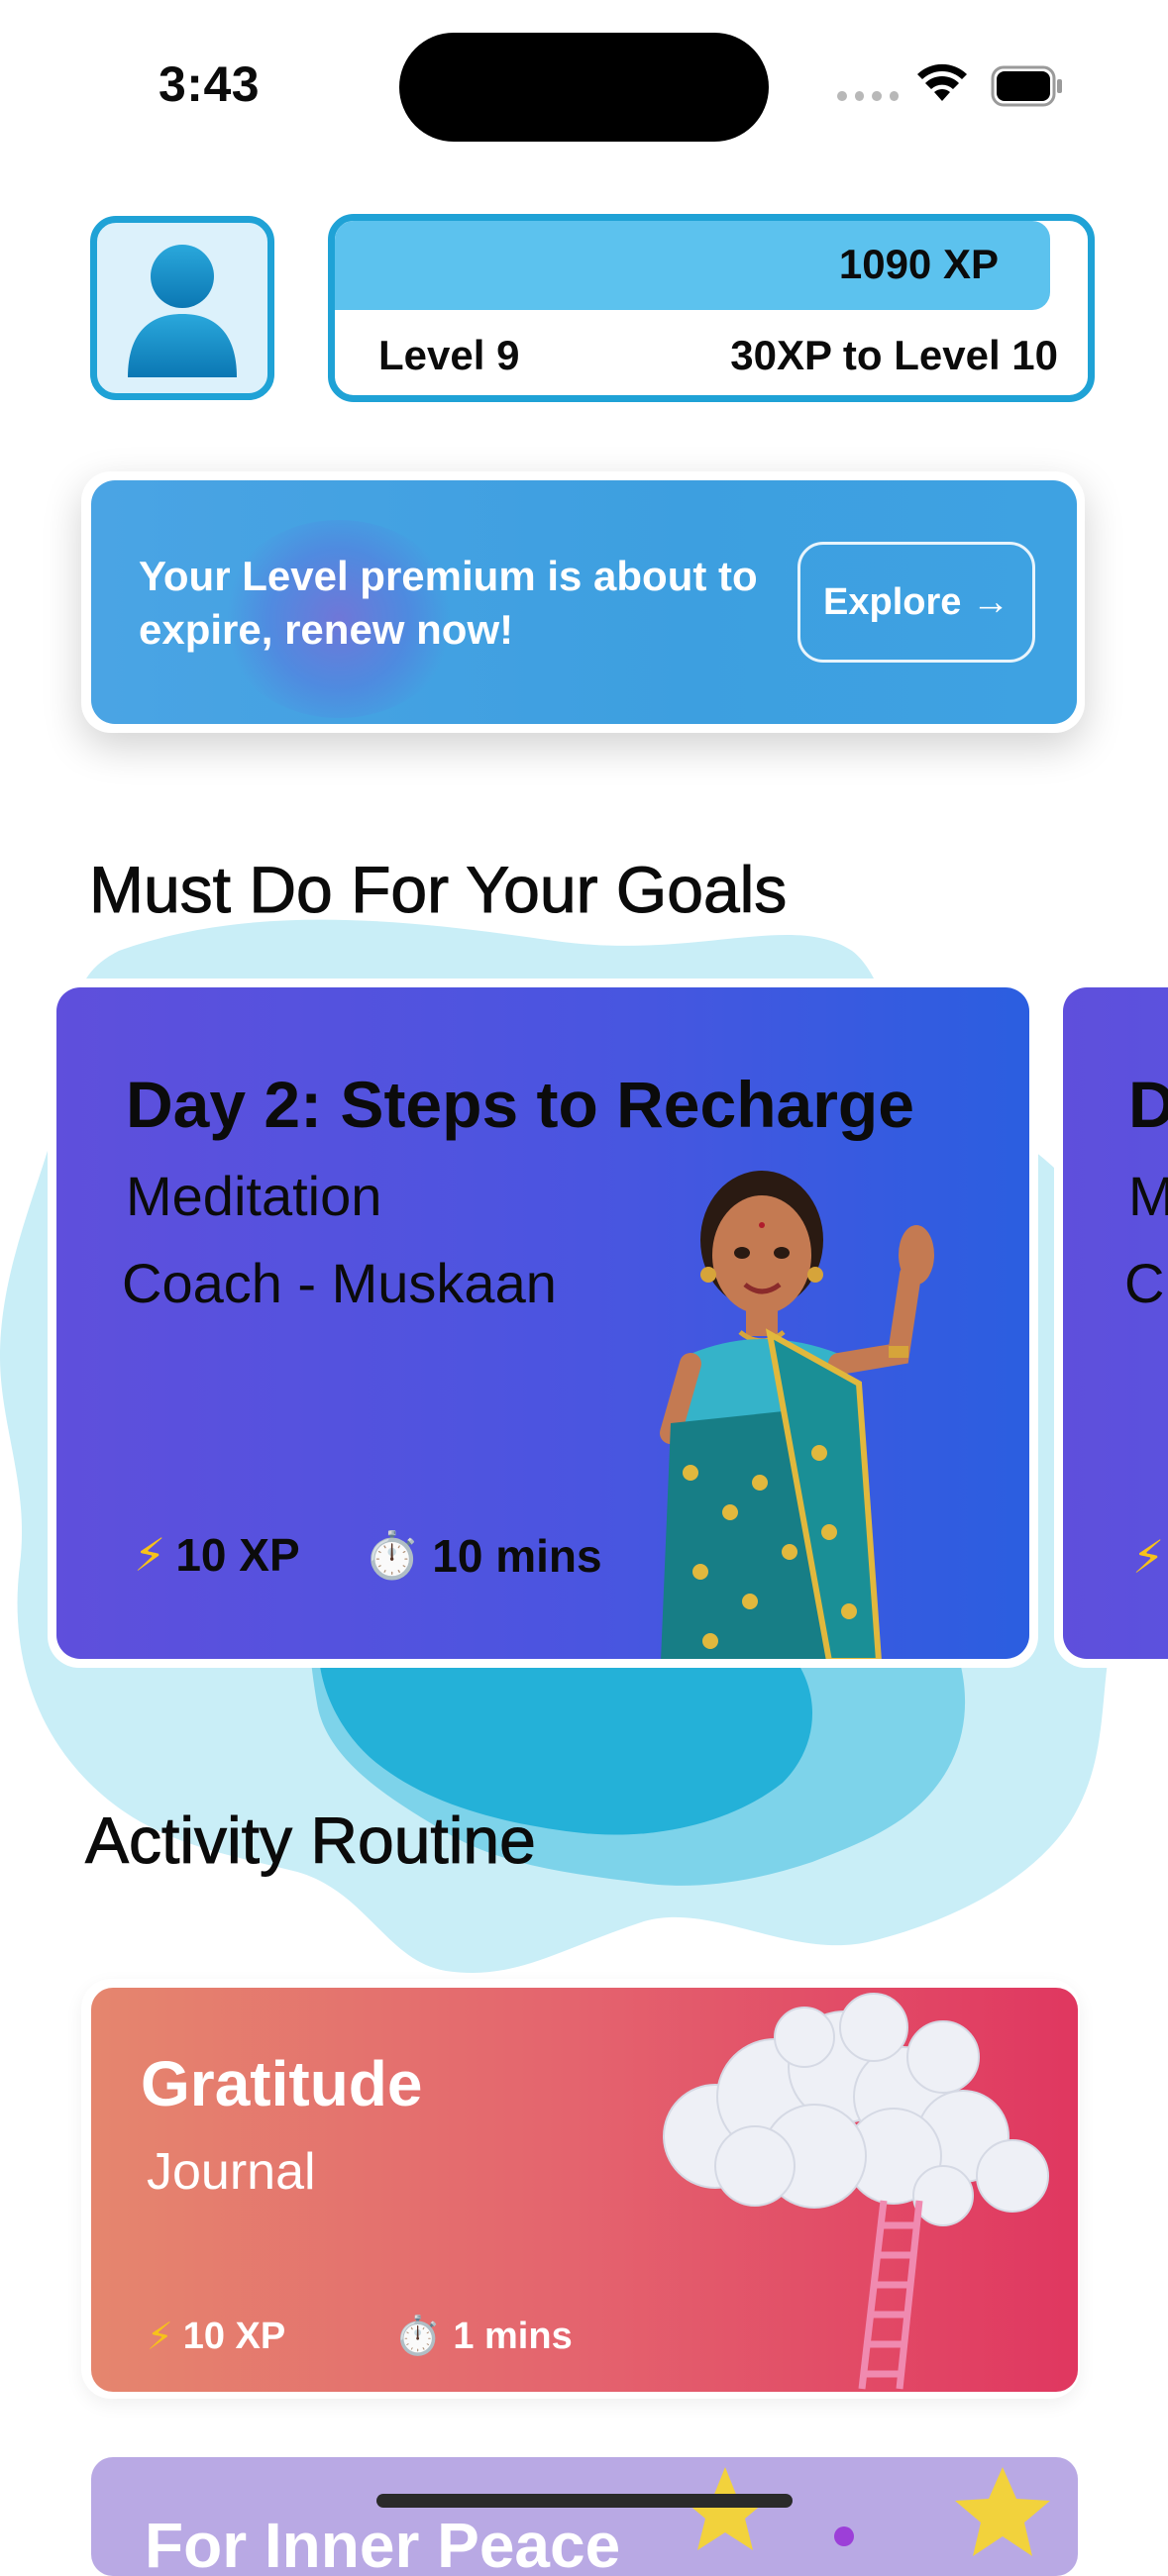 The width and height of the screenshot is (1168, 2576). I want to click on goal-card-type: Meditation, so click(254, 1196).